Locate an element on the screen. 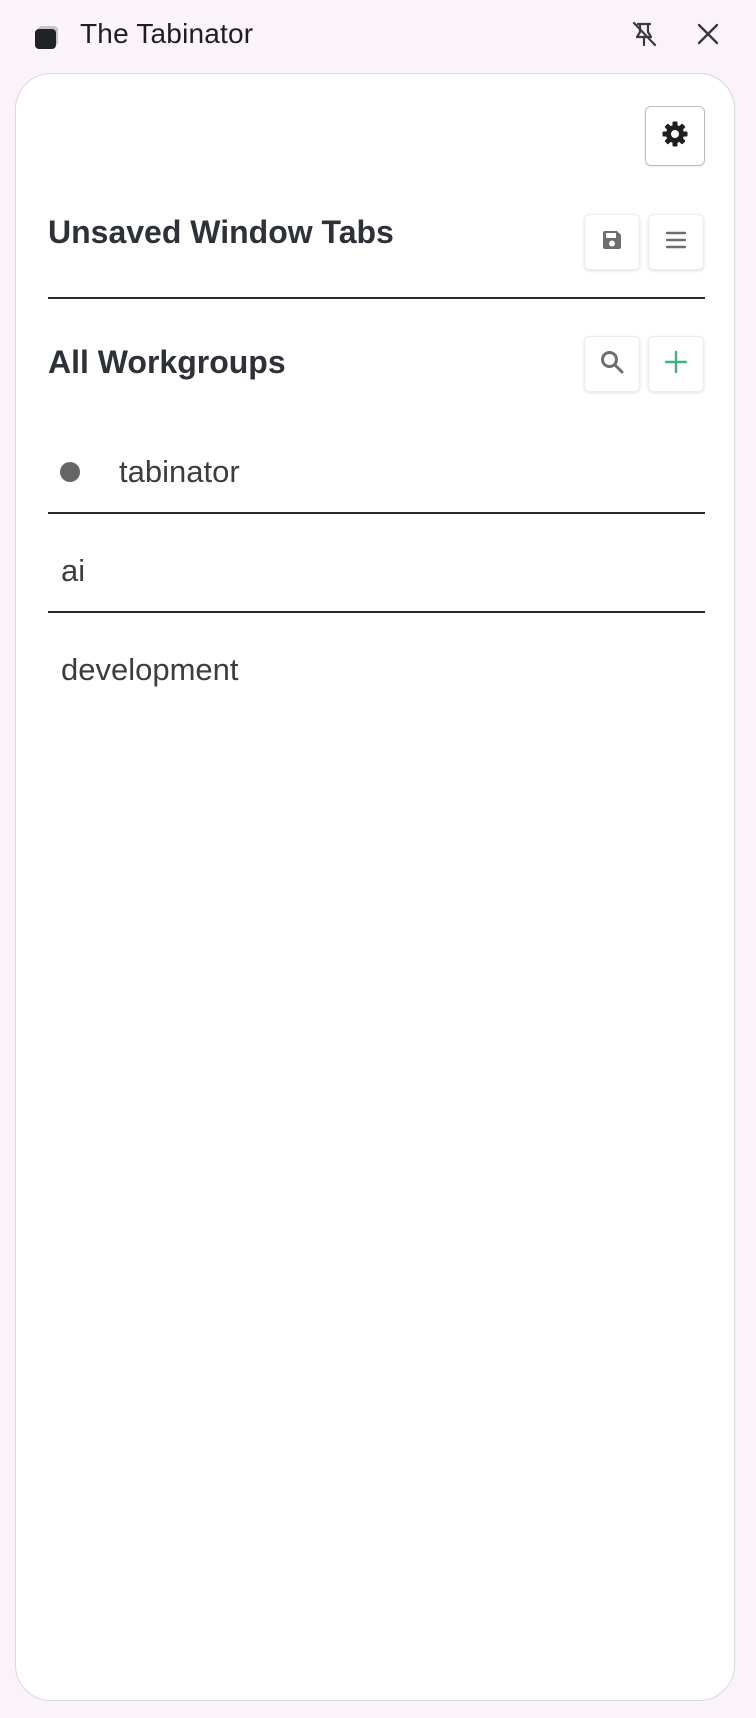  search-workgroups-button is located at coordinates (612, 364).